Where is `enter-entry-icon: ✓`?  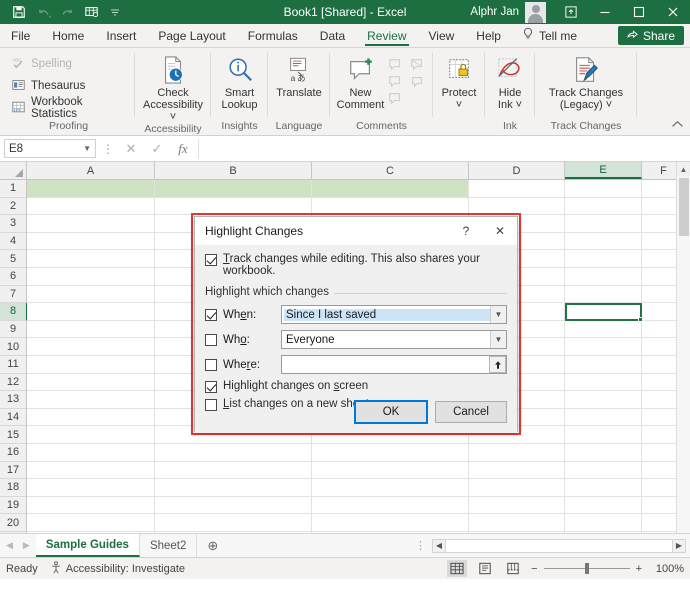 enter-entry-icon: ✓ is located at coordinates (157, 149).